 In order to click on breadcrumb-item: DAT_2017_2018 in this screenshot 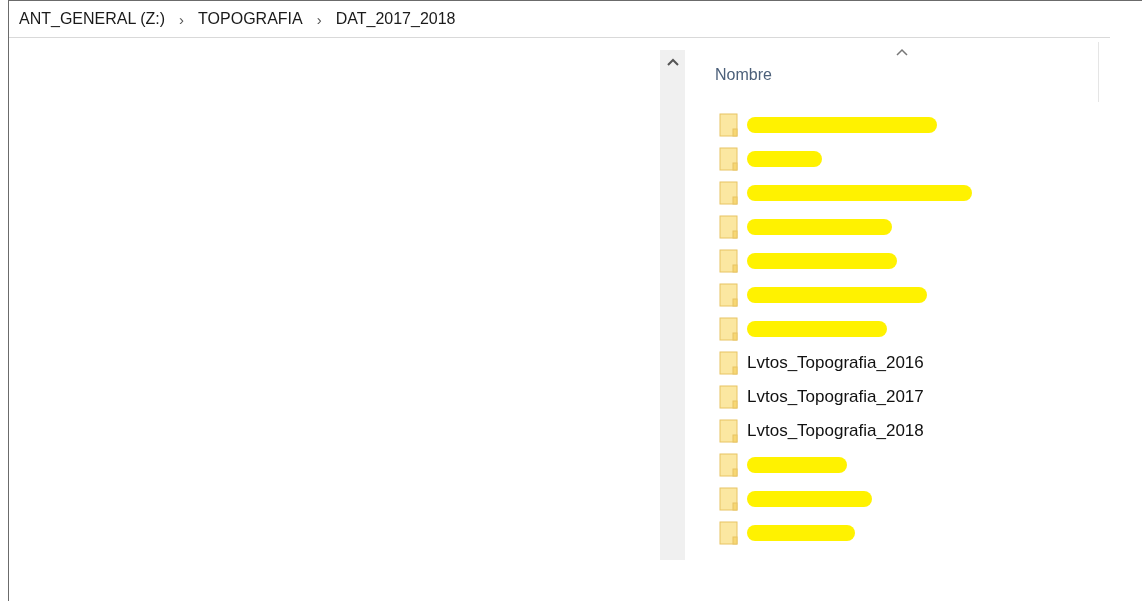, I will do `click(395, 19)`.